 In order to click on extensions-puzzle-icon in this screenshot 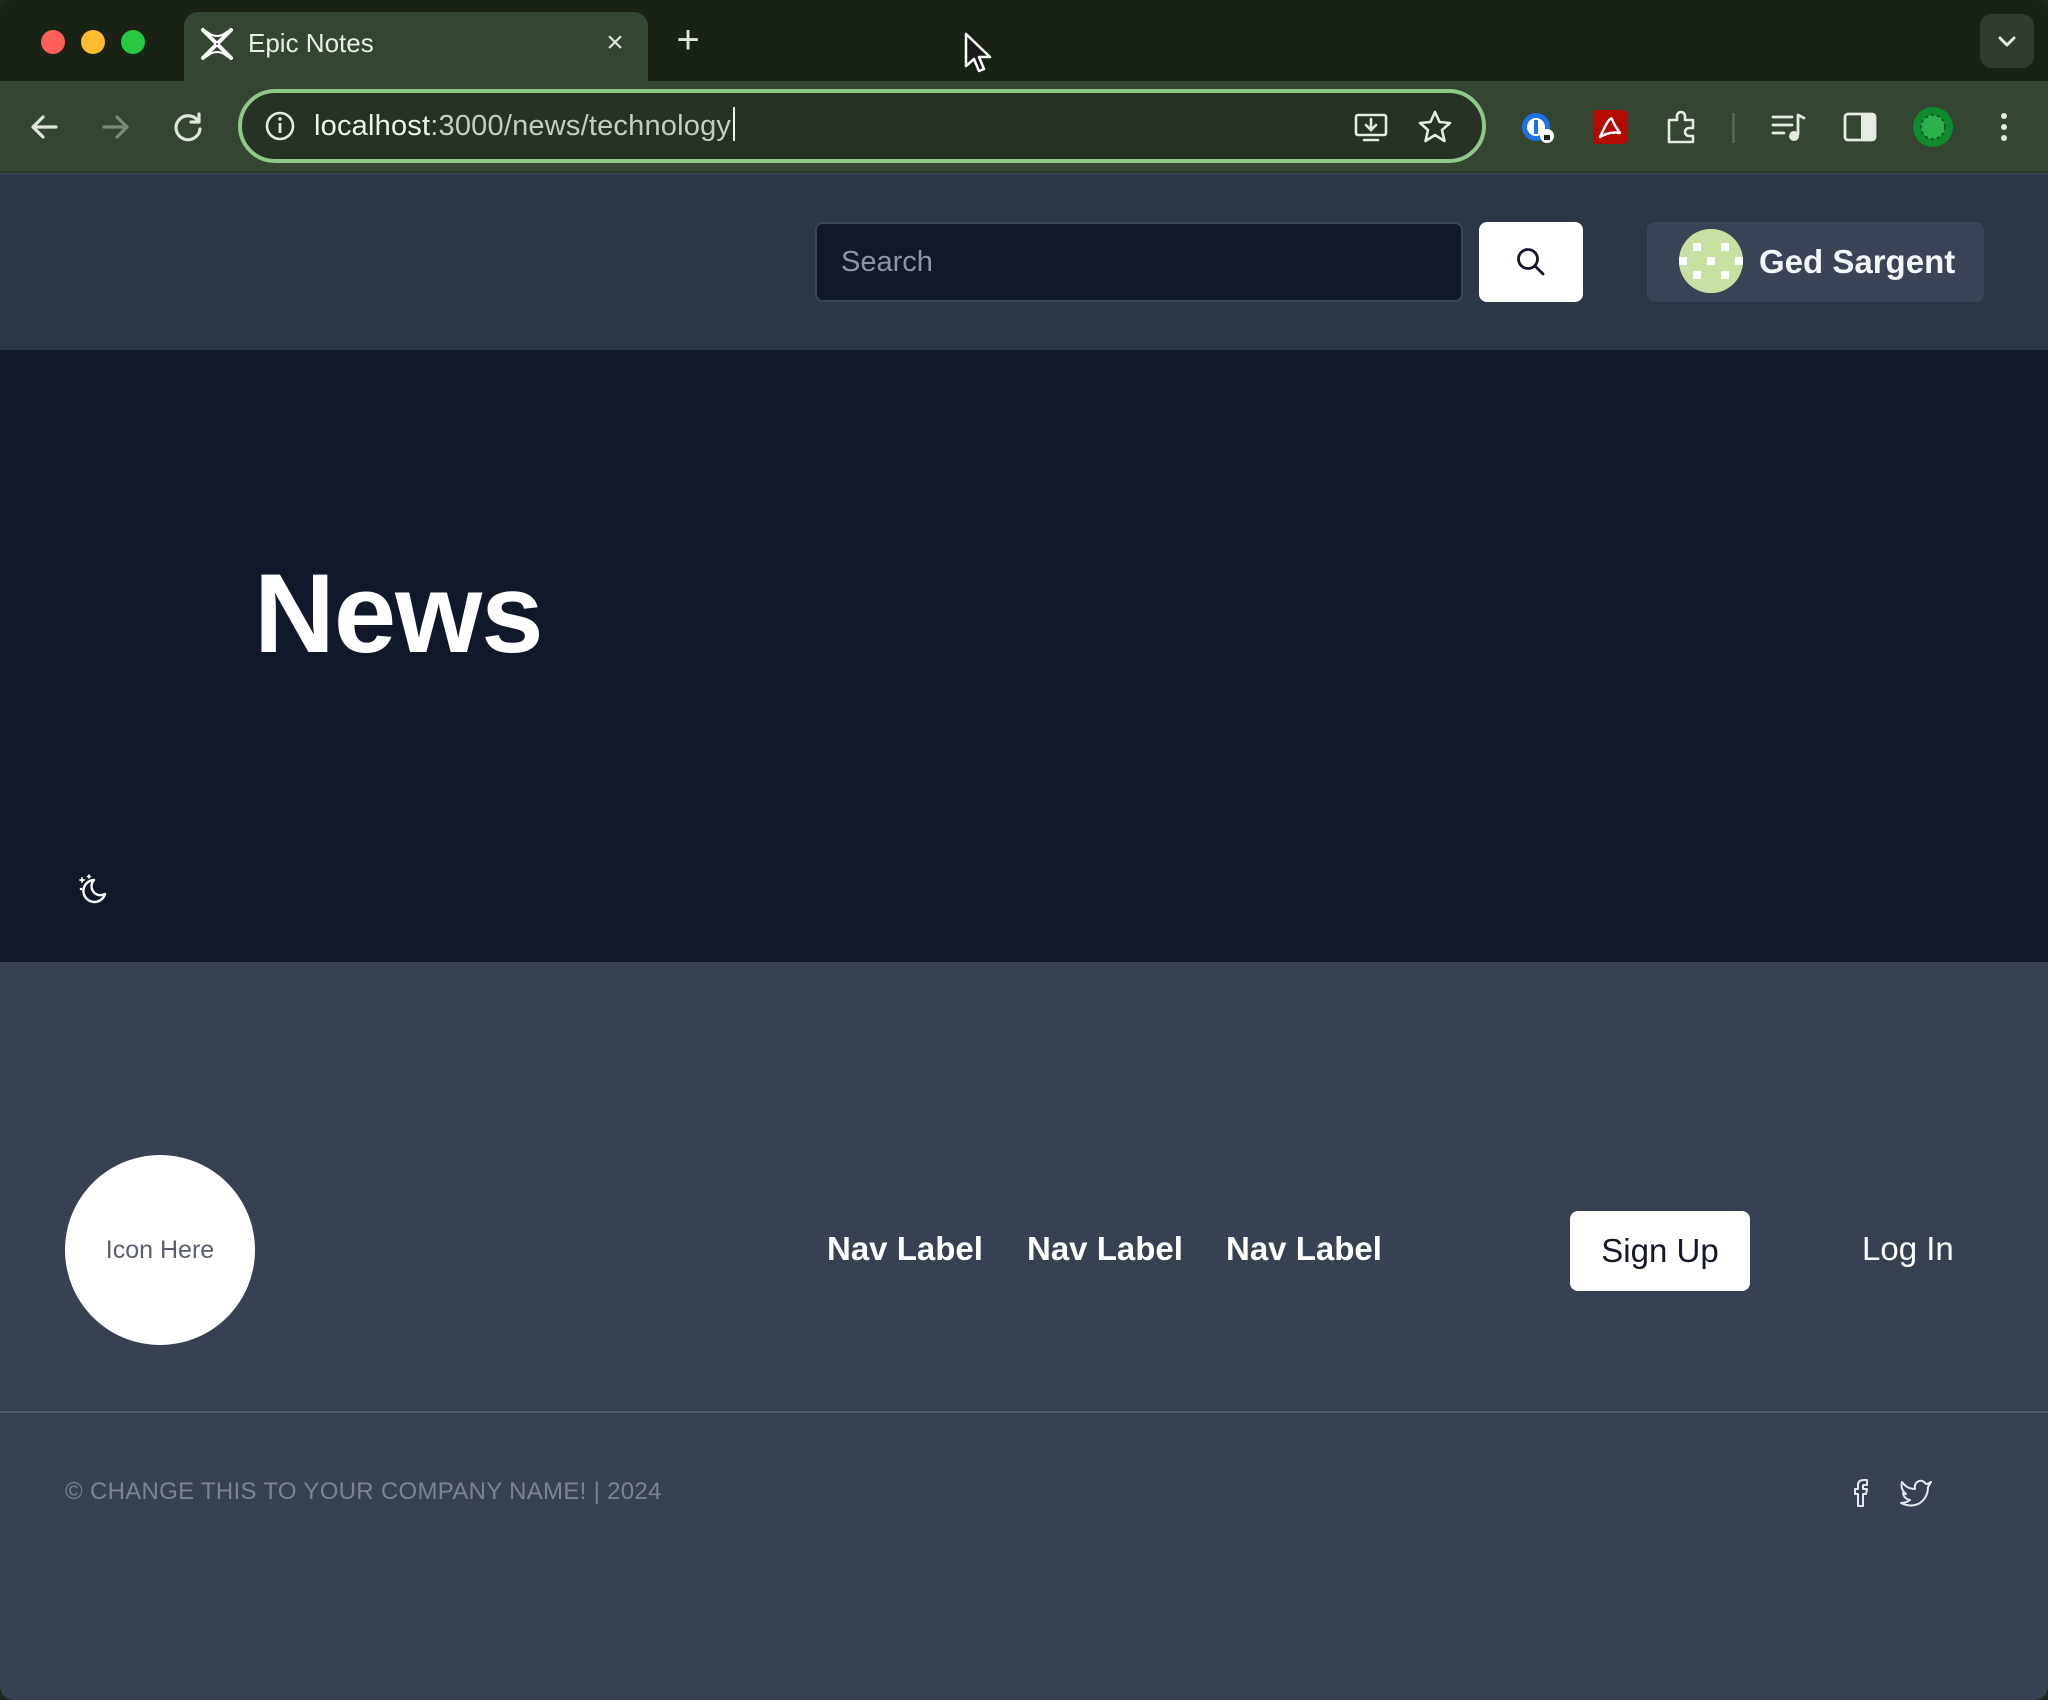, I will do `click(1682, 127)`.